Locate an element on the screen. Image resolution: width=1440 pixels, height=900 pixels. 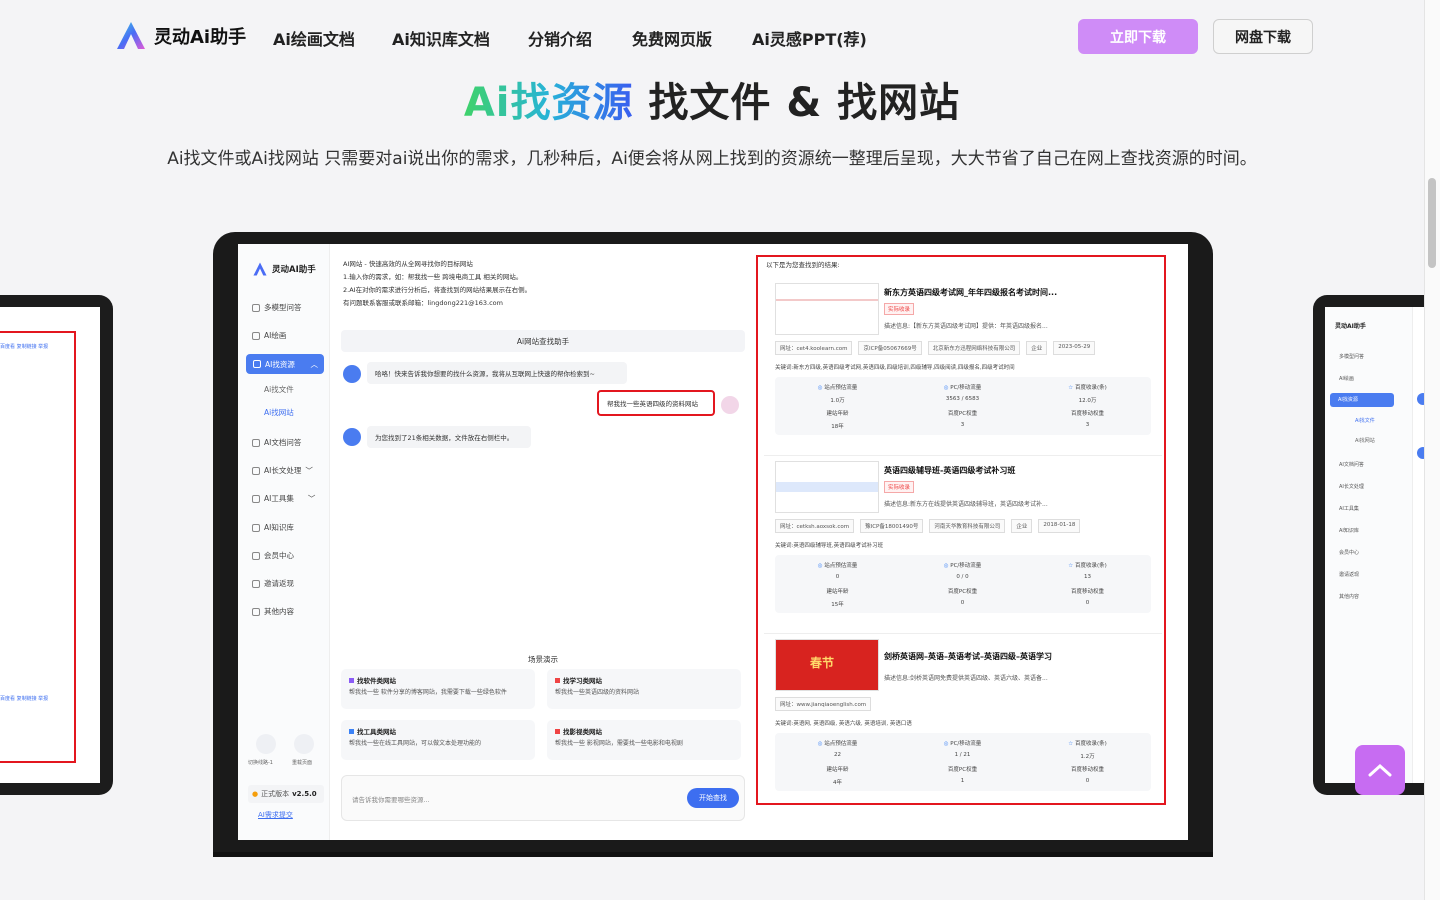
scene-card-tools: 找工具类网站 帮我找一些在线工具网站，可以做文本处理功能的 is located at coordinates (438, 740).